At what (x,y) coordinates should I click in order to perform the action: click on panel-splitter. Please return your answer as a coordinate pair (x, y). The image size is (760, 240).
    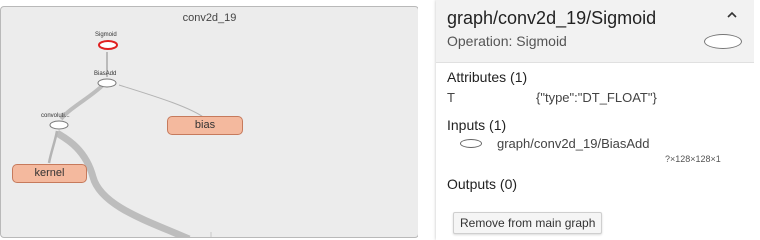
    Looking at the image, I should click on (427, 120).